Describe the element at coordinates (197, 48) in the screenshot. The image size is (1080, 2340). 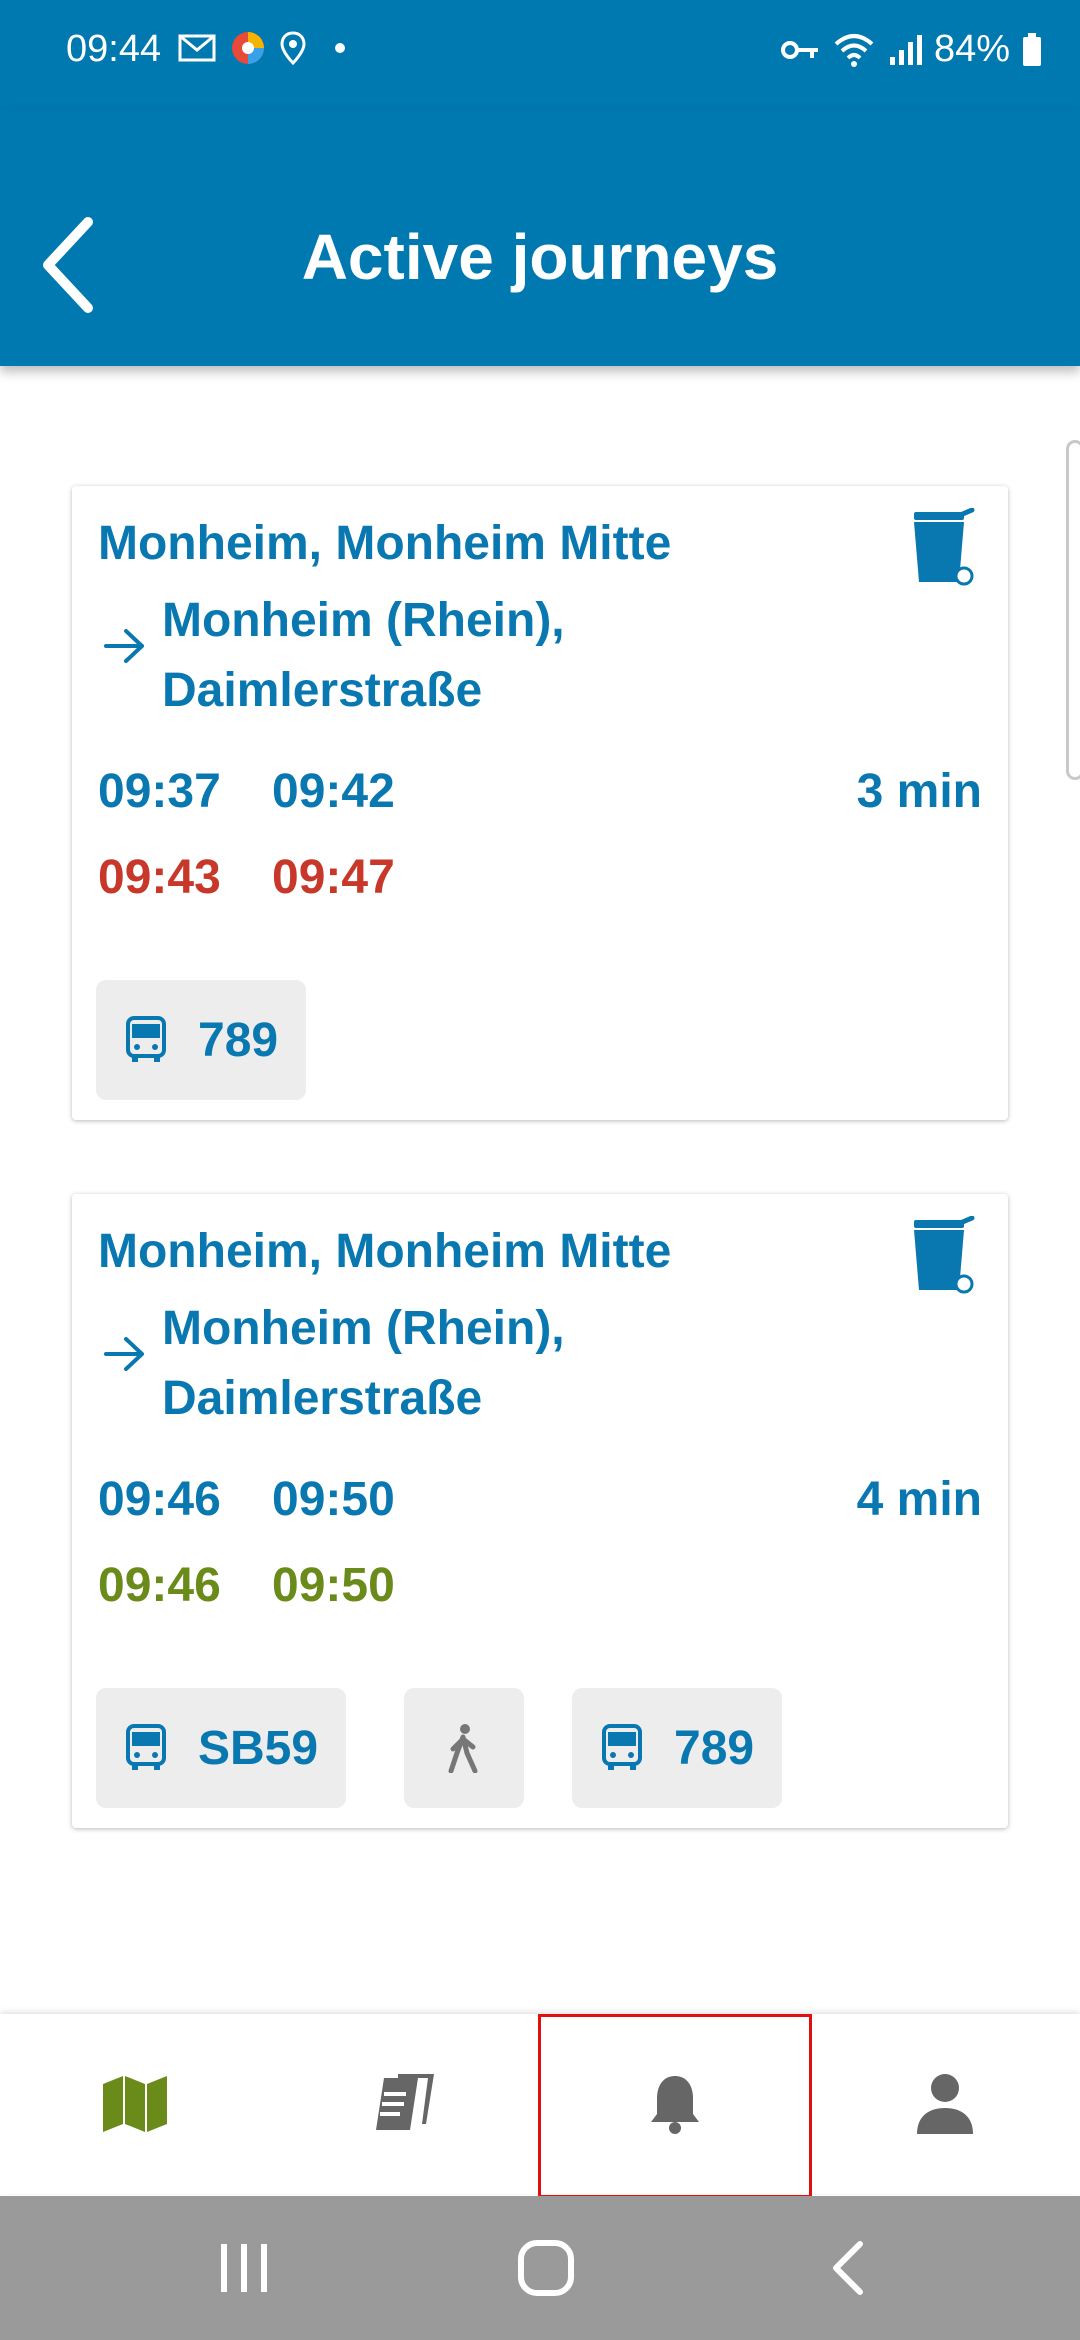
I see `mail-icon` at that location.